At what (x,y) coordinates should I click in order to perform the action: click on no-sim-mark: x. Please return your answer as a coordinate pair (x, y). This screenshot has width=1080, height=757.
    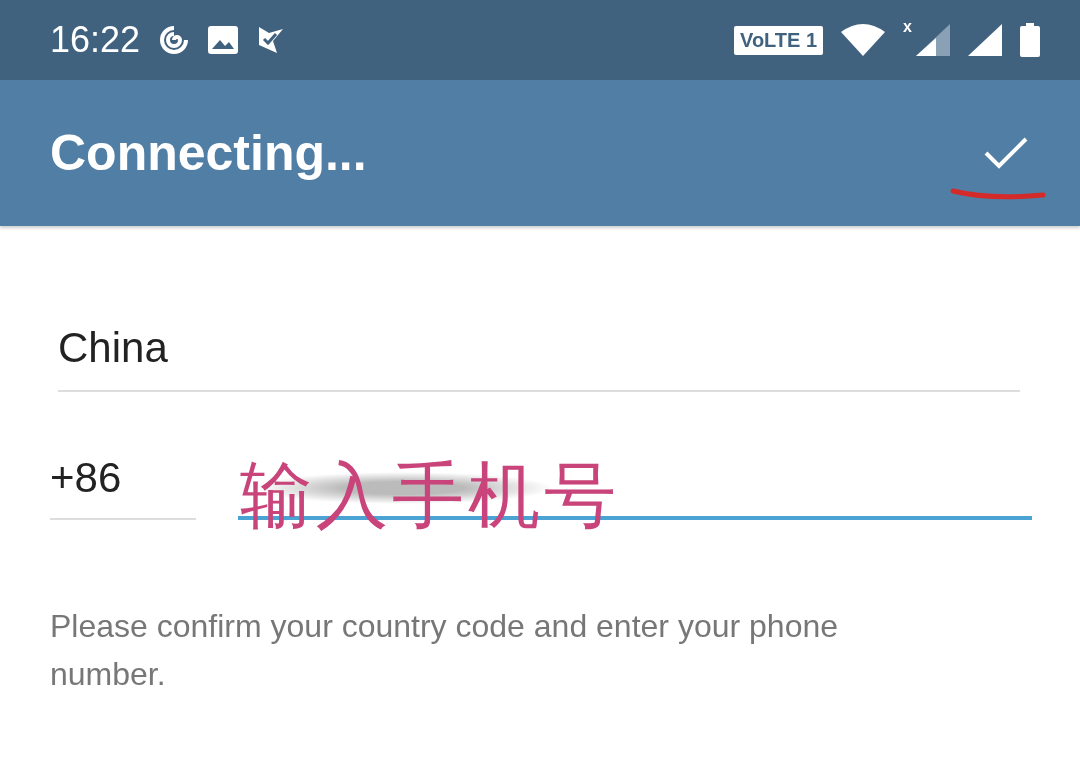
    Looking at the image, I should click on (907, 27).